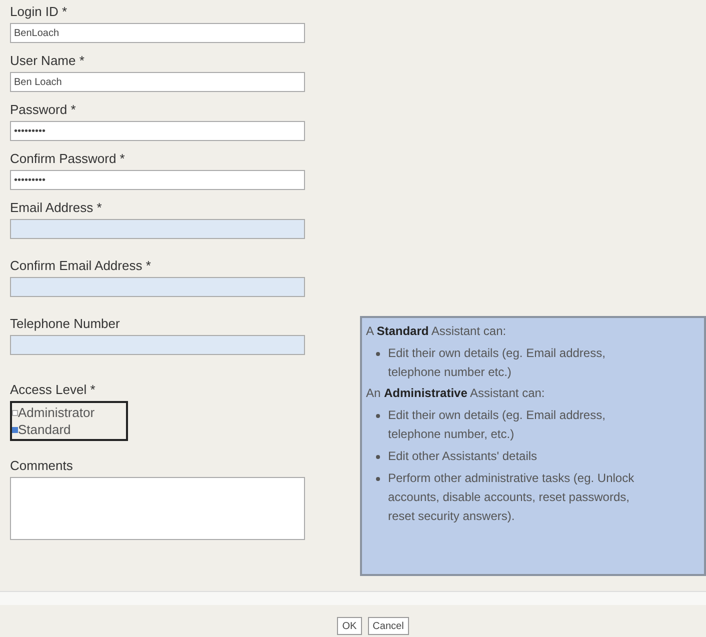 This screenshot has width=706, height=637. Describe the element at coordinates (157, 82) in the screenshot. I see `input-field: Ben Loach` at that location.